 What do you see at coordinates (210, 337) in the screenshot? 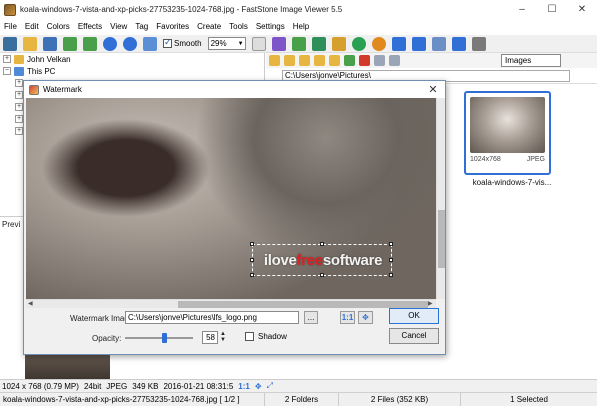
I see `opacity-value: 58` at bounding box center [210, 337].